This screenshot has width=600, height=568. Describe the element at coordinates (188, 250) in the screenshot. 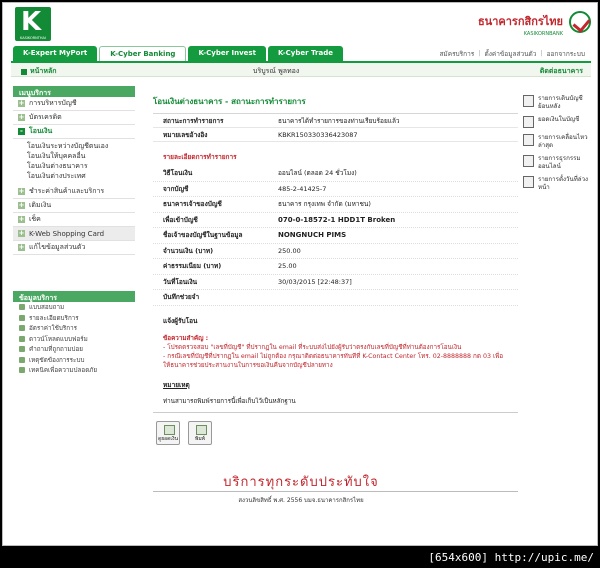

I see `detail-label: จำนวนเงิน (บาท)` at that location.